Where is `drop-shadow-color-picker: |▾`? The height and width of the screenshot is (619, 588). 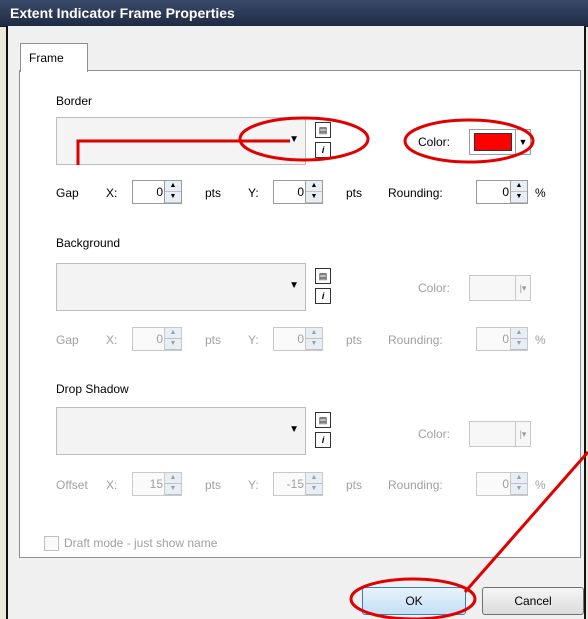 drop-shadow-color-picker: |▾ is located at coordinates (500, 434).